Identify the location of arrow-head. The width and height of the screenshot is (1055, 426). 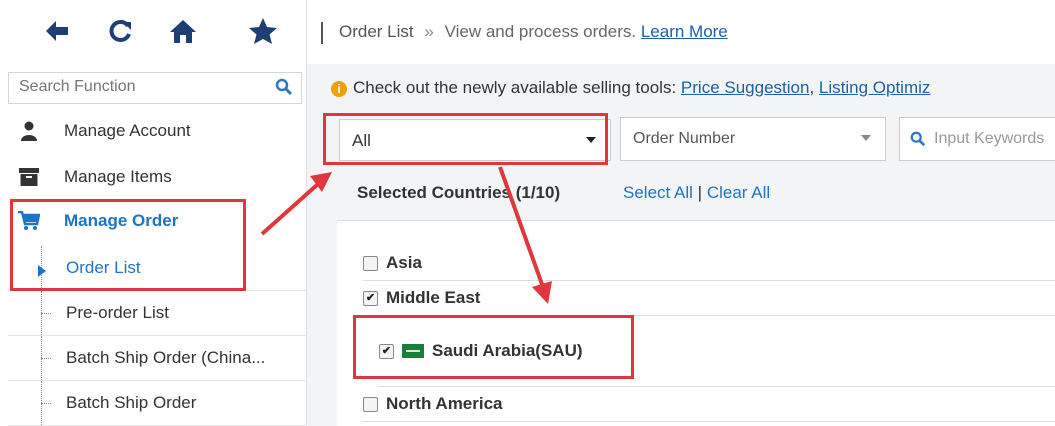
(542, 292).